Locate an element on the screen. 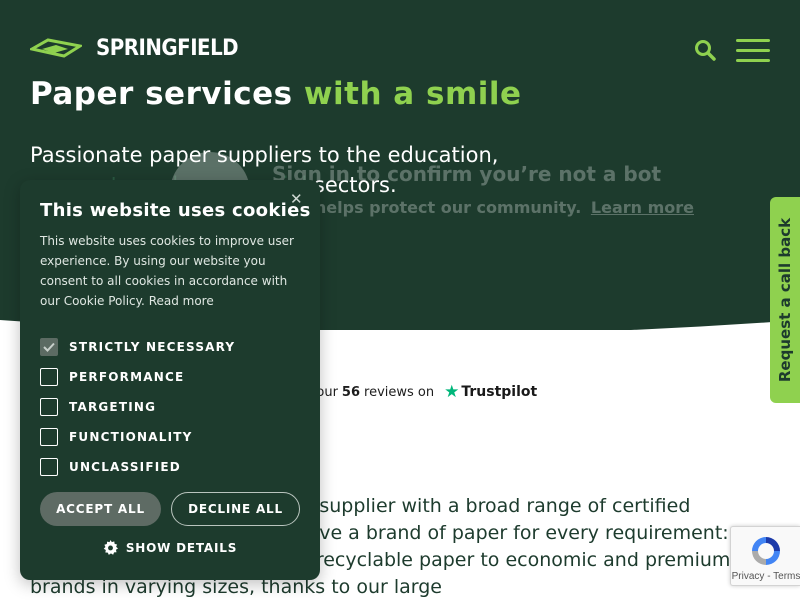 The image size is (800, 600). show-details-button: SHOW DETAILS is located at coordinates (170, 547).